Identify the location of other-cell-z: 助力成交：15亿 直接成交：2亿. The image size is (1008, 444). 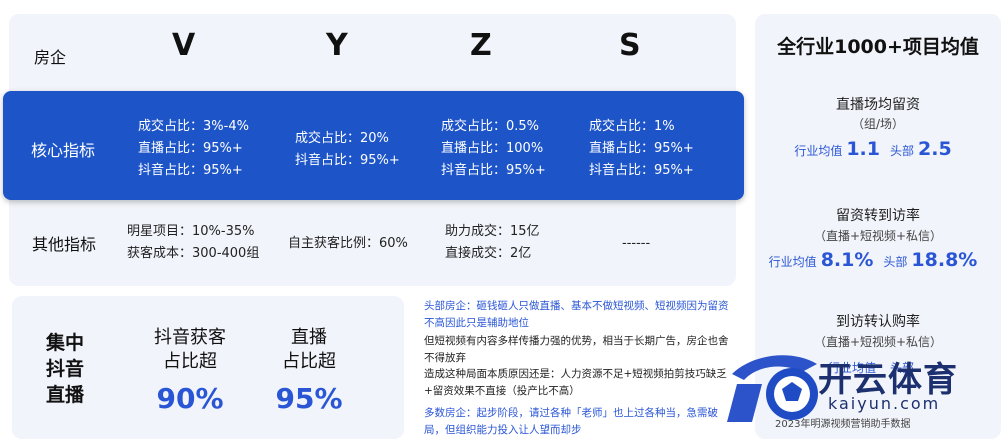
(492, 242).